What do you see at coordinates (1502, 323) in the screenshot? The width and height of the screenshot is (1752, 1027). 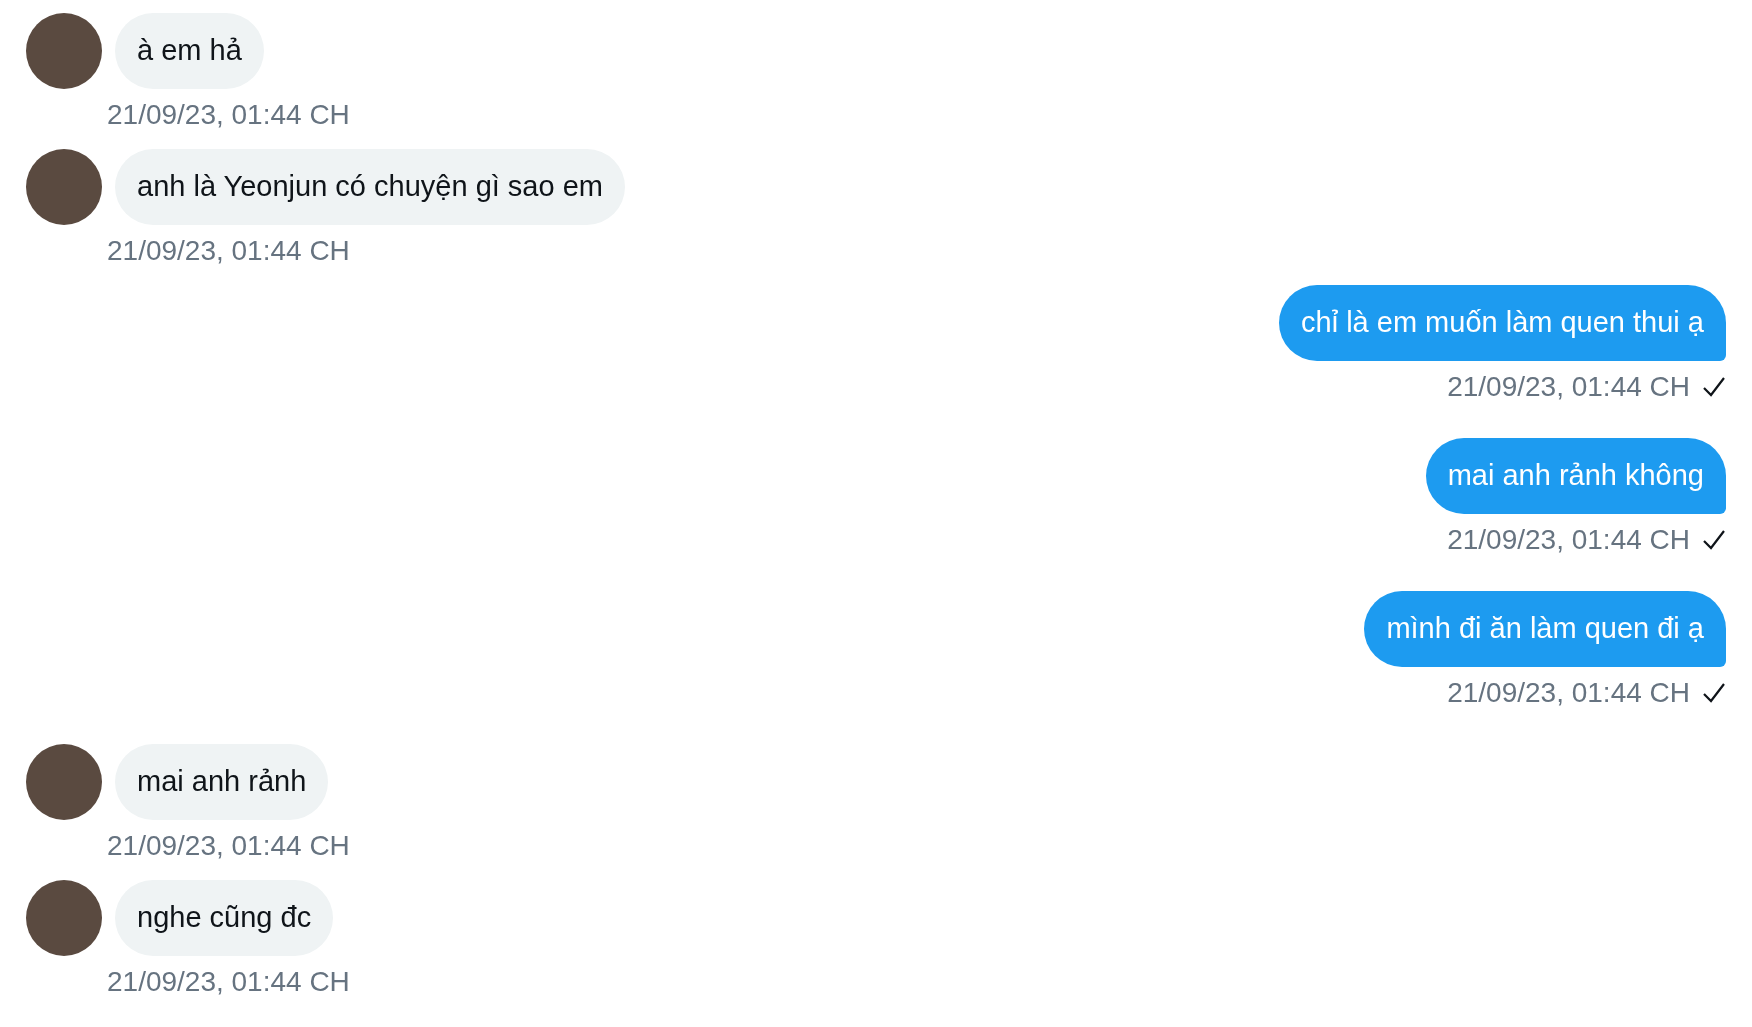 I see `message-bubble: chỉ là em muốn làm quen thui ạ` at bounding box center [1502, 323].